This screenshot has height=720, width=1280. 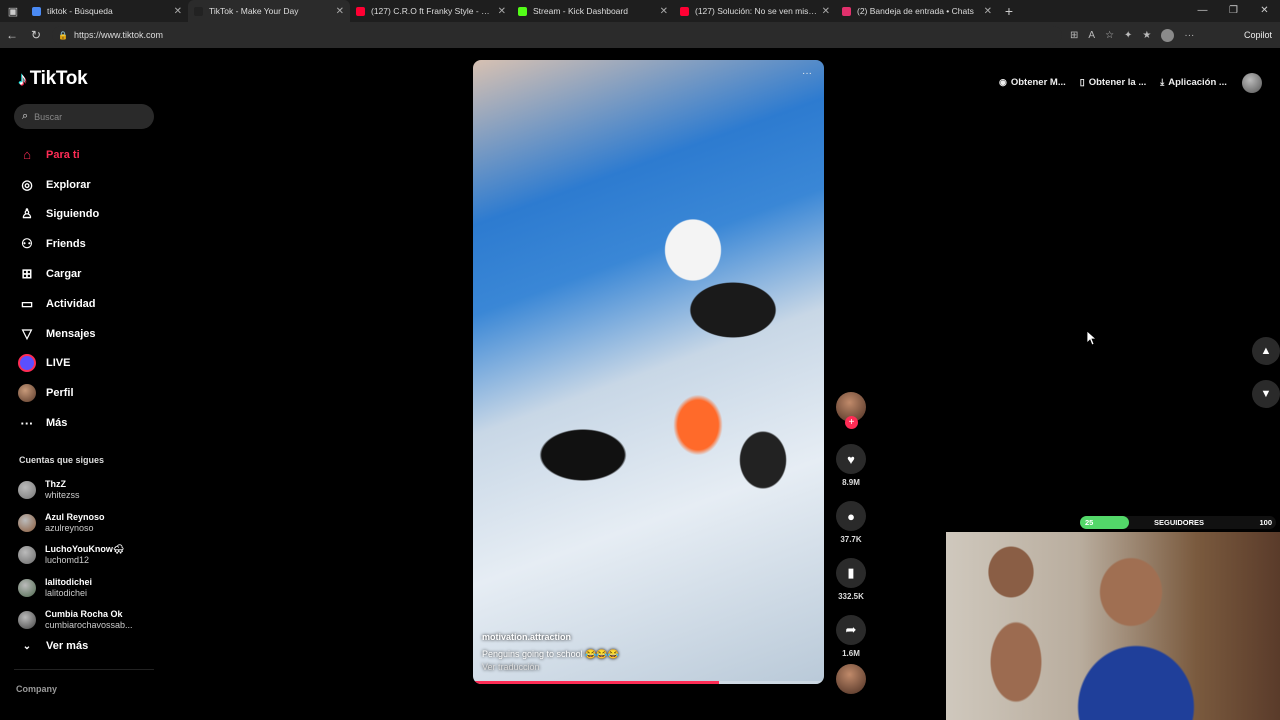 What do you see at coordinates (68, 184) in the screenshot?
I see `sidebar-item-label: Explorar` at bounding box center [68, 184].